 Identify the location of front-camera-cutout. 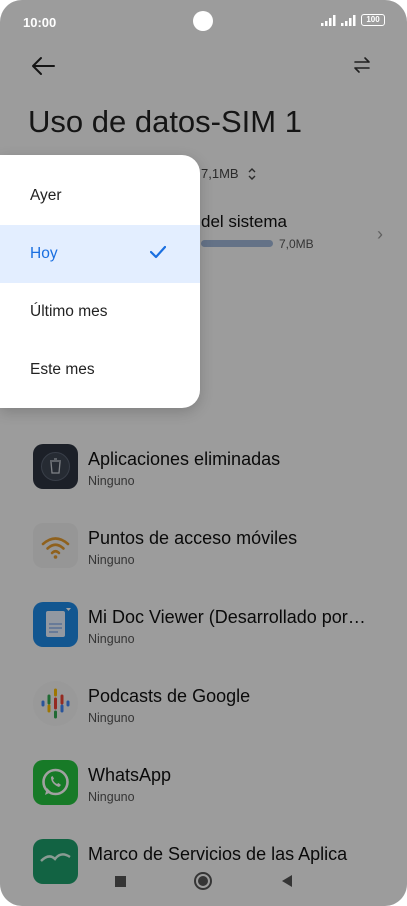
(203, 21).